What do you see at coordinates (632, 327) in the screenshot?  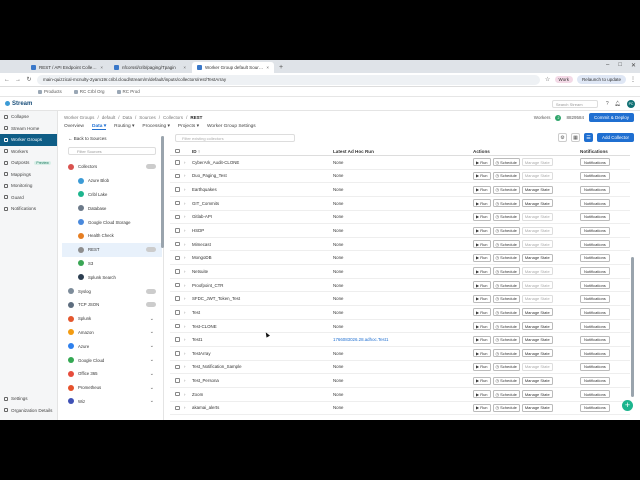 I see `table-scrollbar` at bounding box center [632, 327].